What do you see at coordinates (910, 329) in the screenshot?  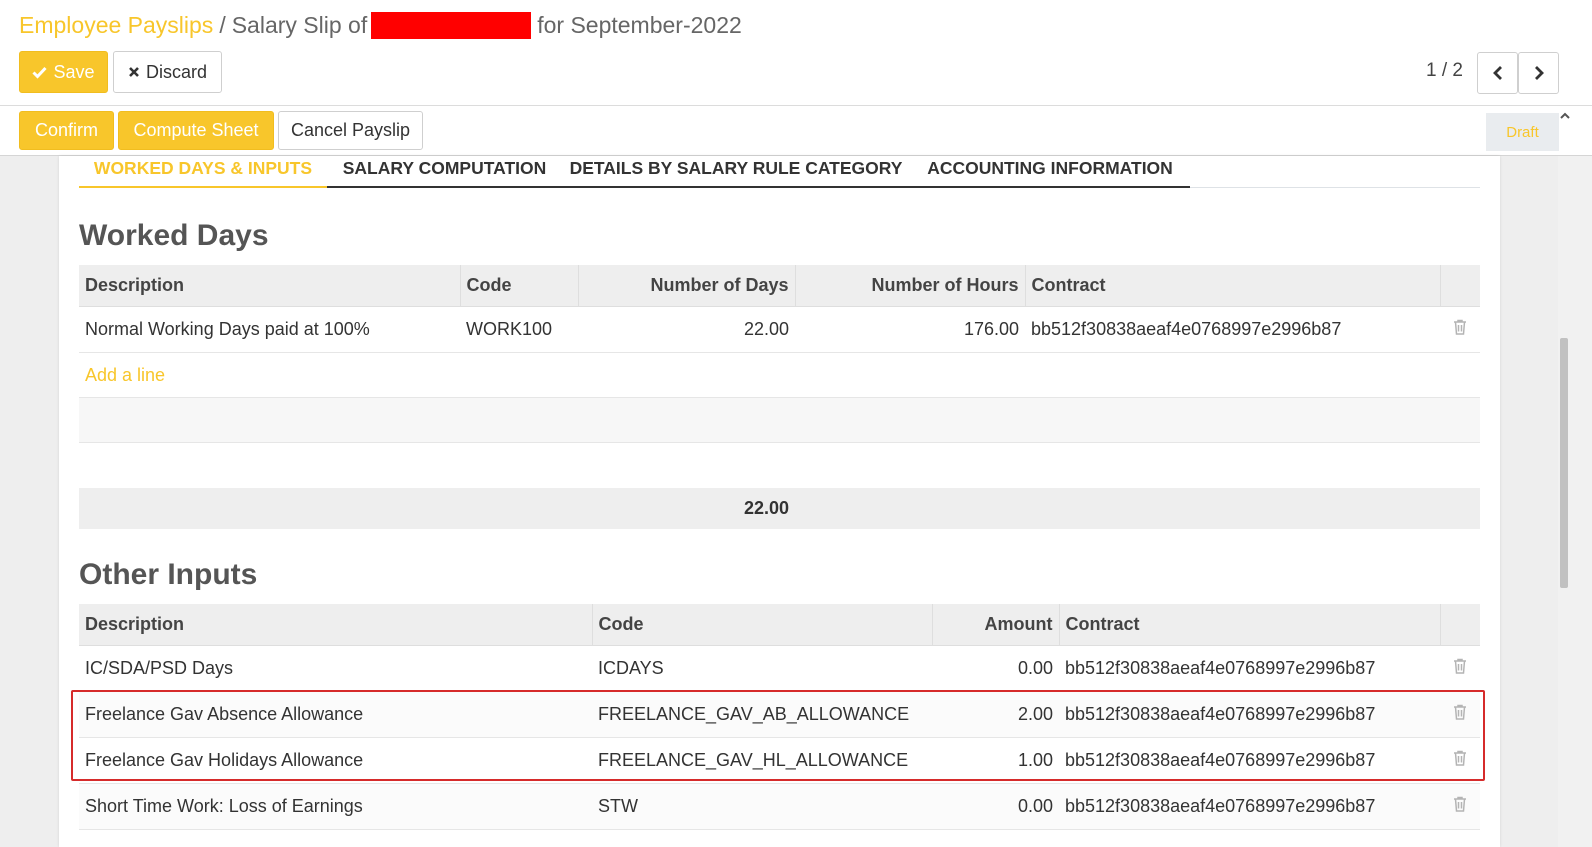 I see `cell-number-of-hours: 176.00` at bounding box center [910, 329].